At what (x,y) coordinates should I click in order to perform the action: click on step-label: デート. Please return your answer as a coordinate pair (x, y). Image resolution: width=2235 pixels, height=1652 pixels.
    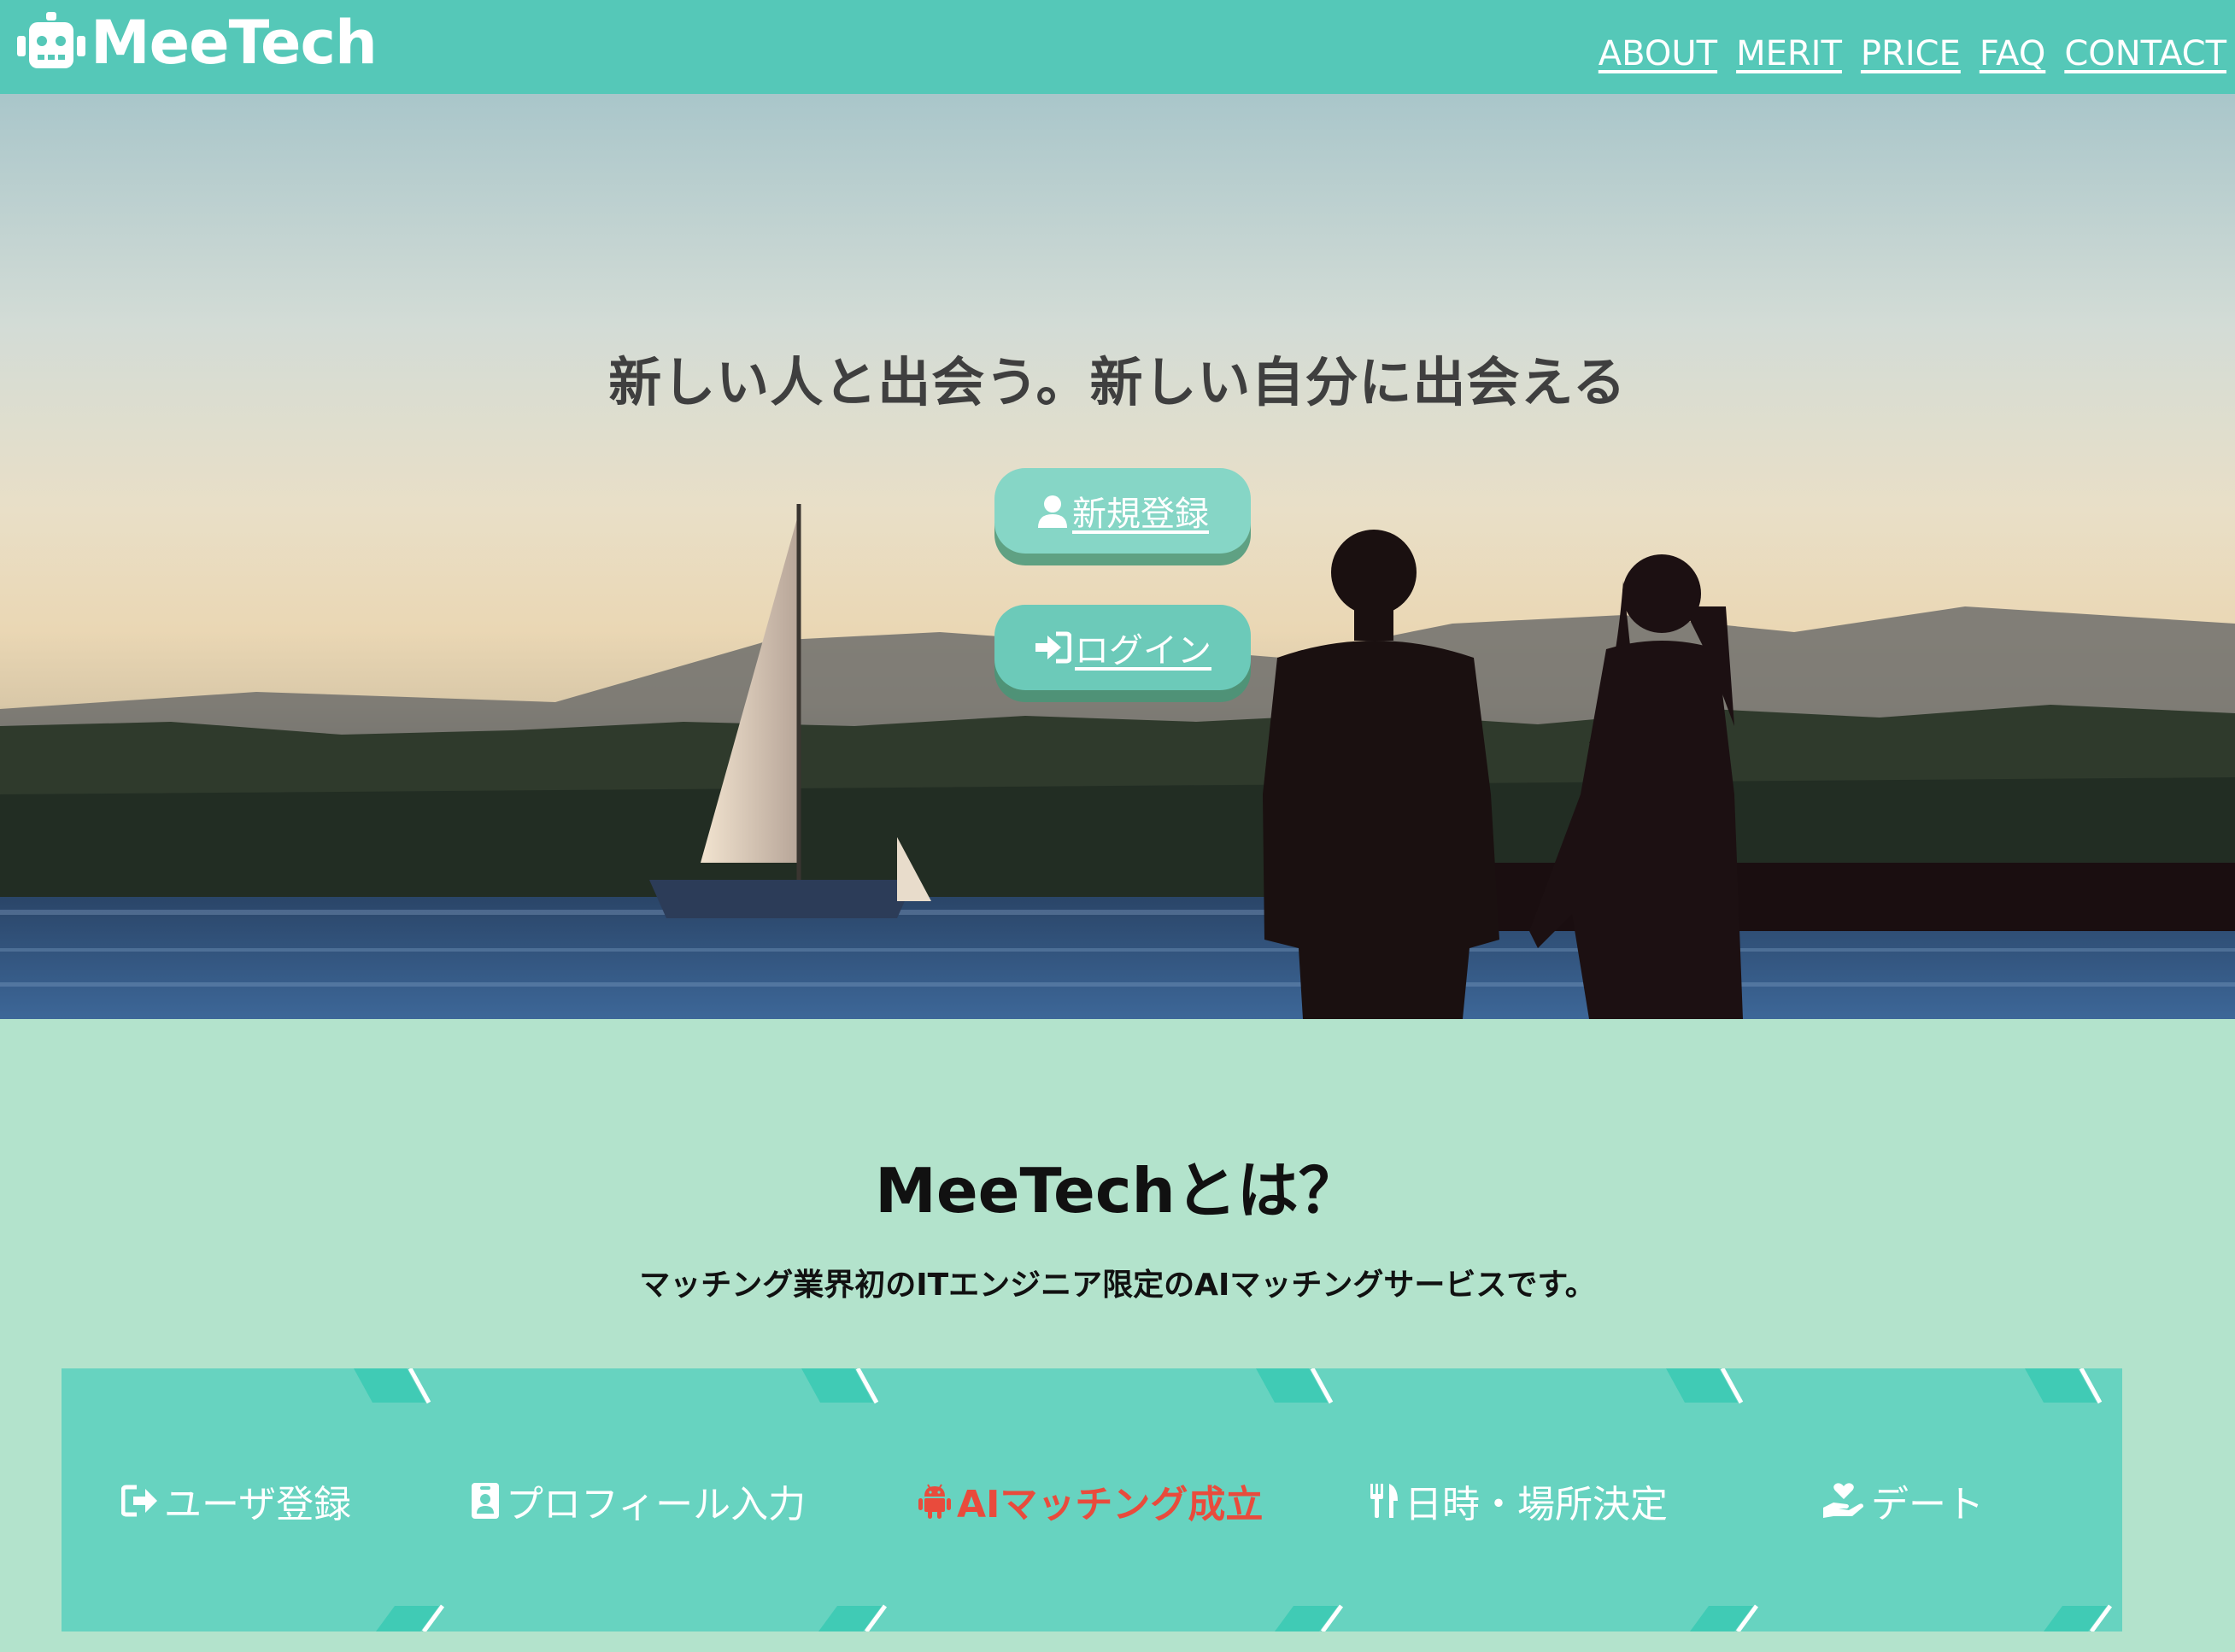
    Looking at the image, I should click on (1927, 1504).